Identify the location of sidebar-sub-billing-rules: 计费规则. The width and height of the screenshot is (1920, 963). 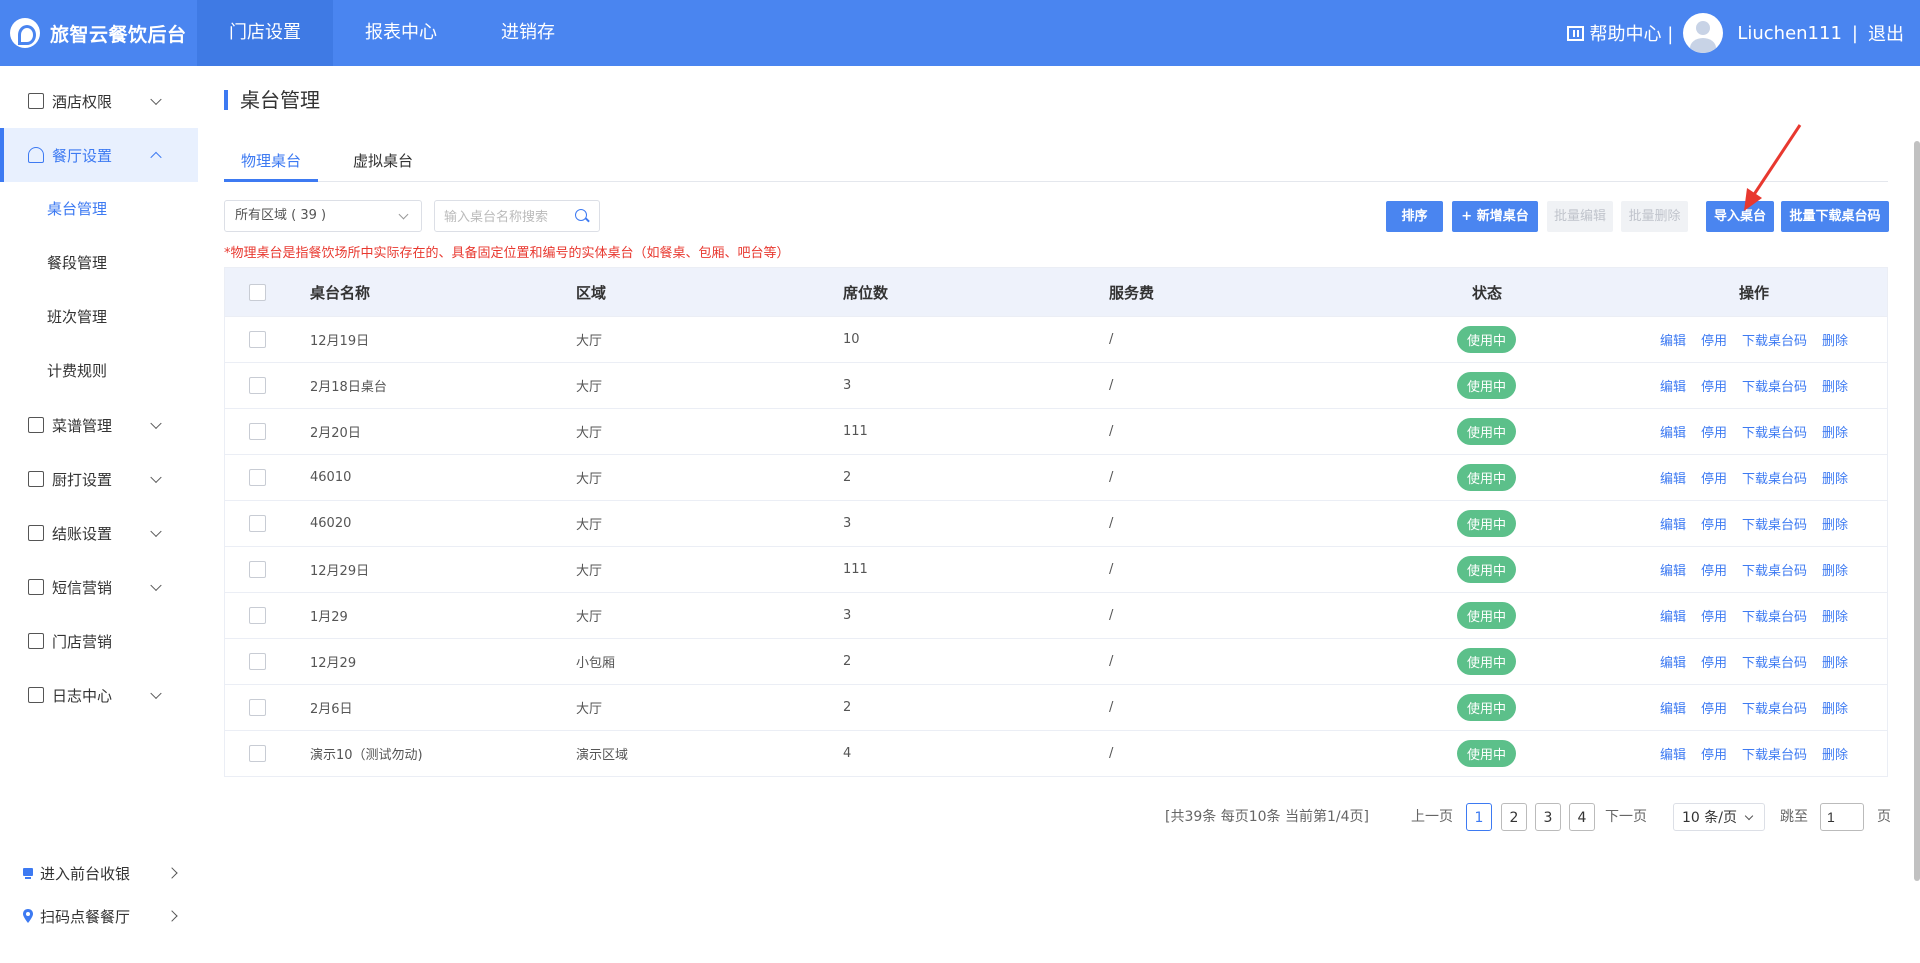
(99, 371).